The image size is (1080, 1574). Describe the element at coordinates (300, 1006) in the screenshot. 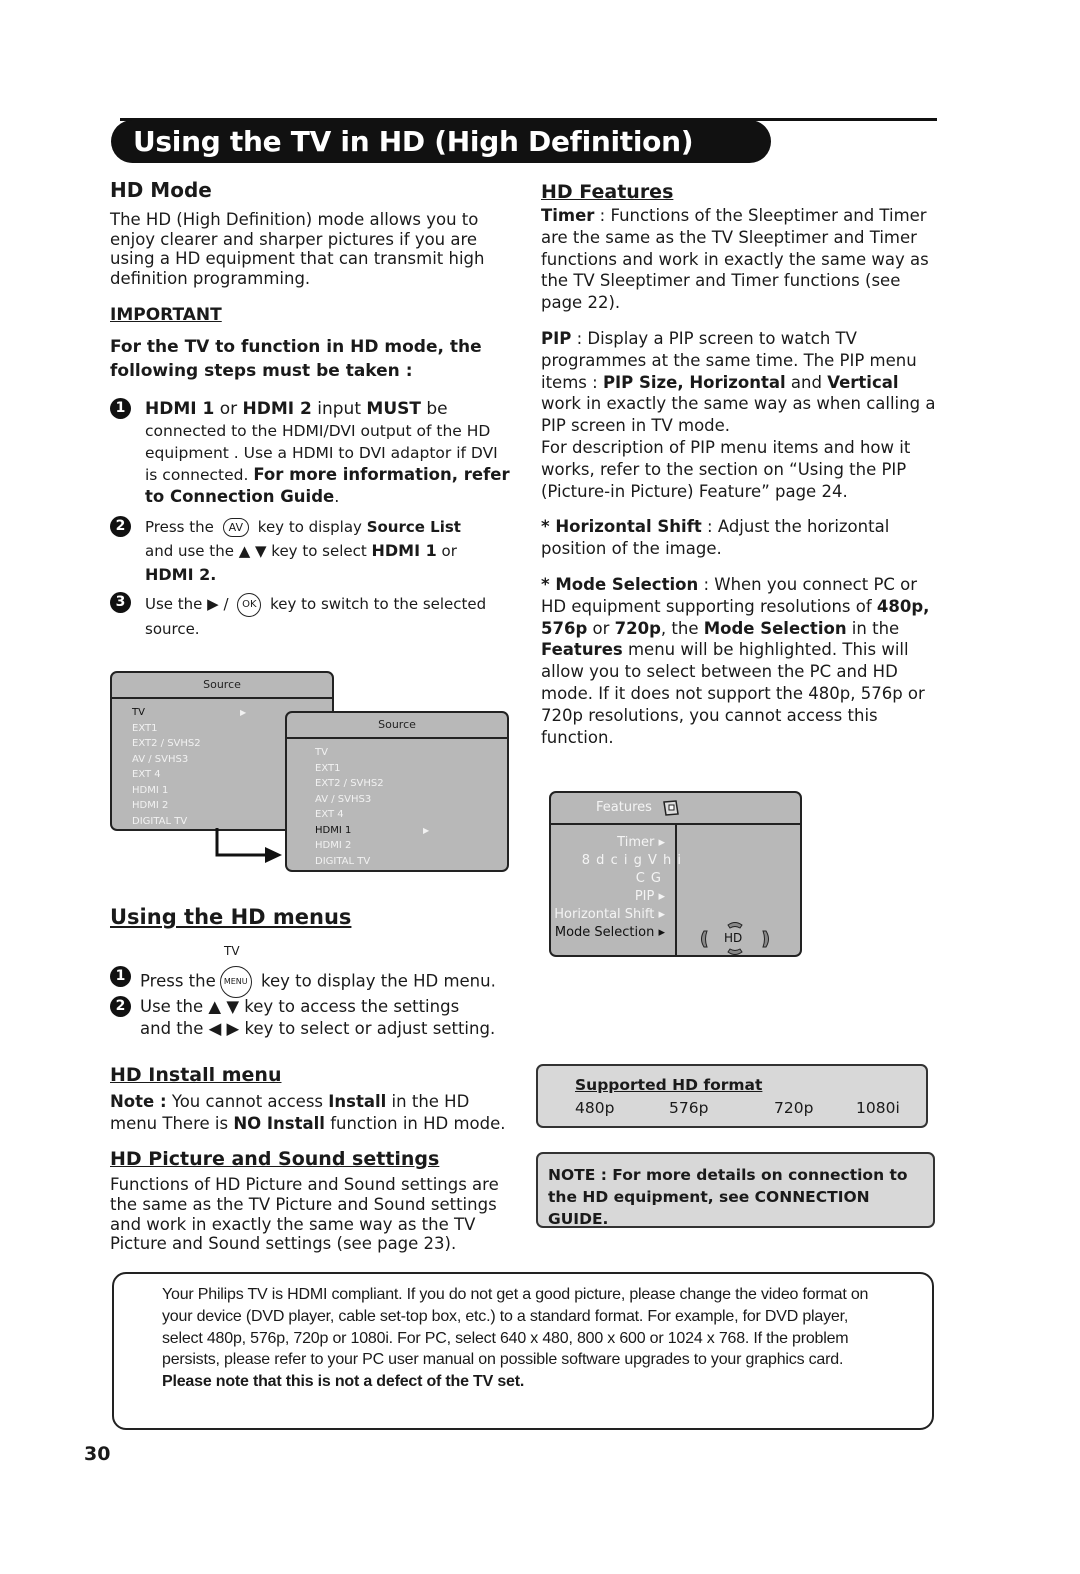

I see `text: Use the ▲ ▼ key to access the settings` at that location.